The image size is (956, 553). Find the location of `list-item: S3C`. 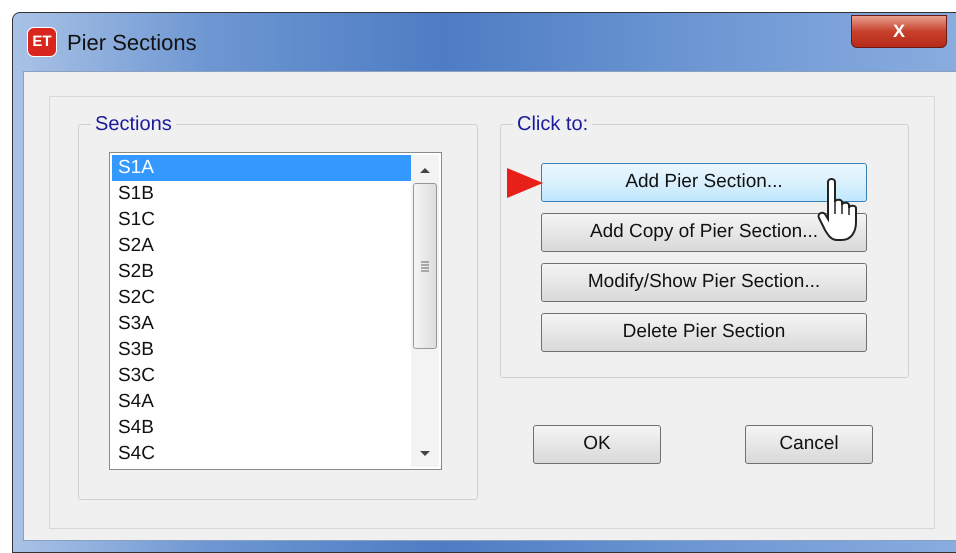

list-item: S3C is located at coordinates (261, 376).